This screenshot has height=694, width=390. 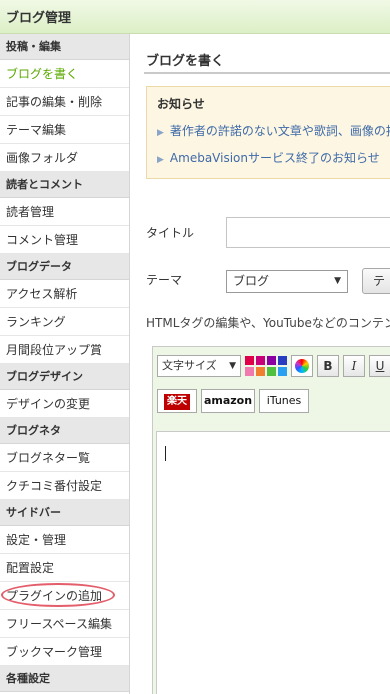 I want to click on color-wheel-icon, so click(x=302, y=366).